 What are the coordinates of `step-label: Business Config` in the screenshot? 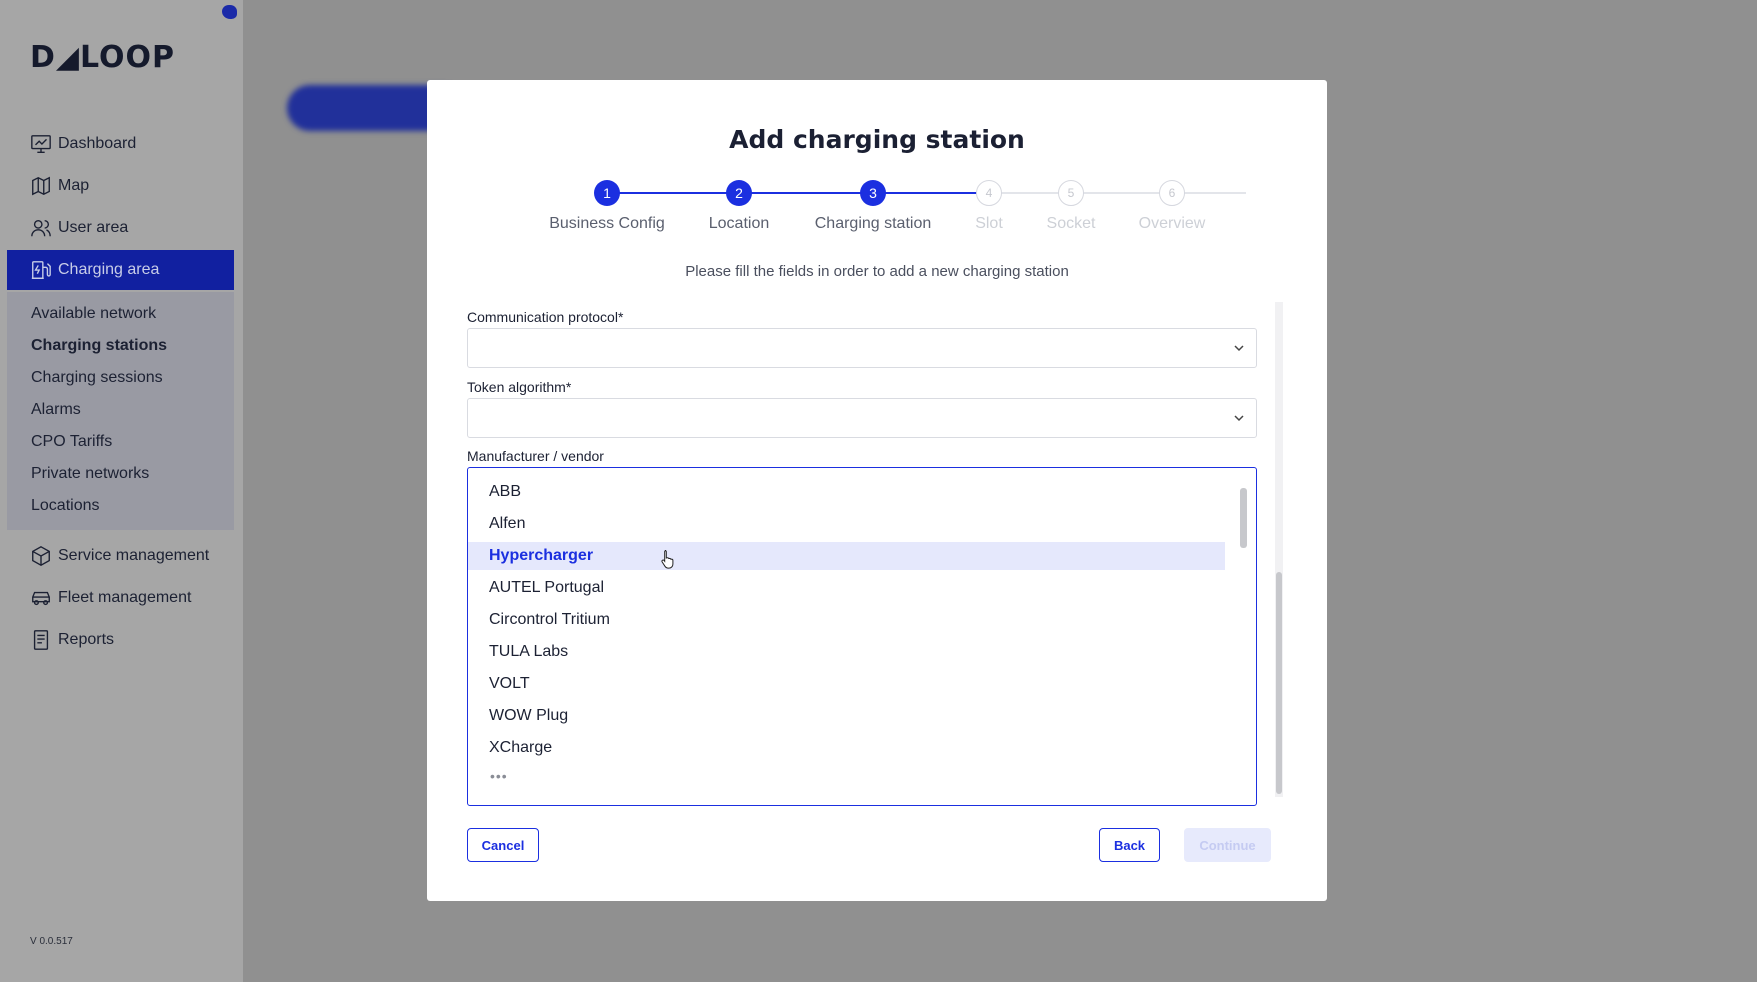 It's located at (607, 223).